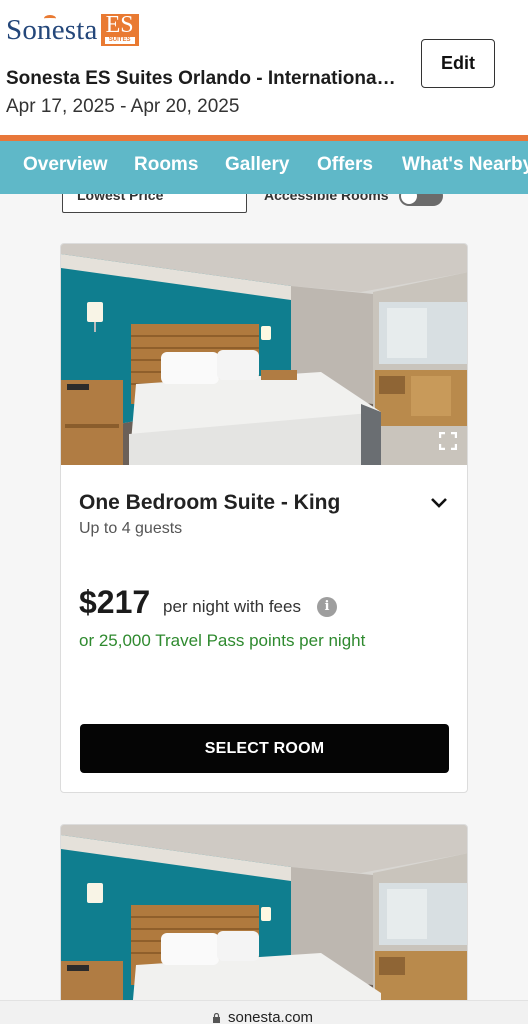 The image size is (528, 1024). What do you see at coordinates (216, 1018) in the screenshot?
I see `lock-icon` at bounding box center [216, 1018].